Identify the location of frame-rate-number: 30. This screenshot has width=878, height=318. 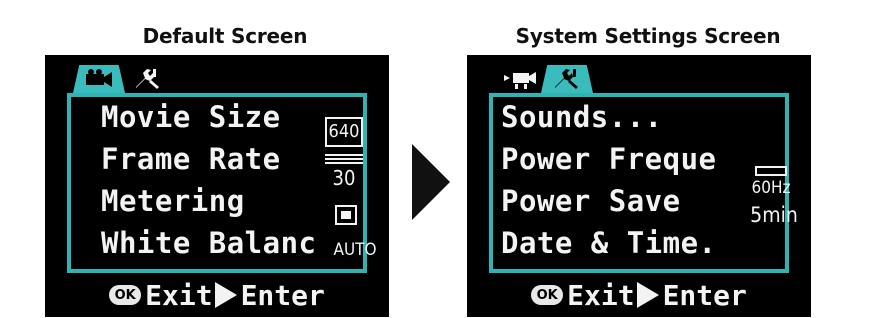
(344, 178).